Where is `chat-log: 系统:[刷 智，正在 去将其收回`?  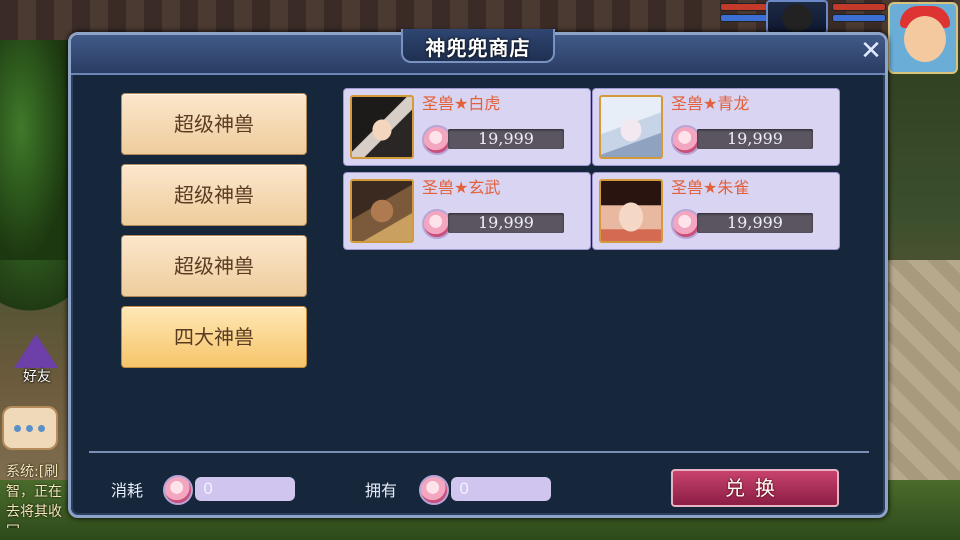 chat-log: 系统:[刷 智，正在 去将其收回 is located at coordinates (39, 495).